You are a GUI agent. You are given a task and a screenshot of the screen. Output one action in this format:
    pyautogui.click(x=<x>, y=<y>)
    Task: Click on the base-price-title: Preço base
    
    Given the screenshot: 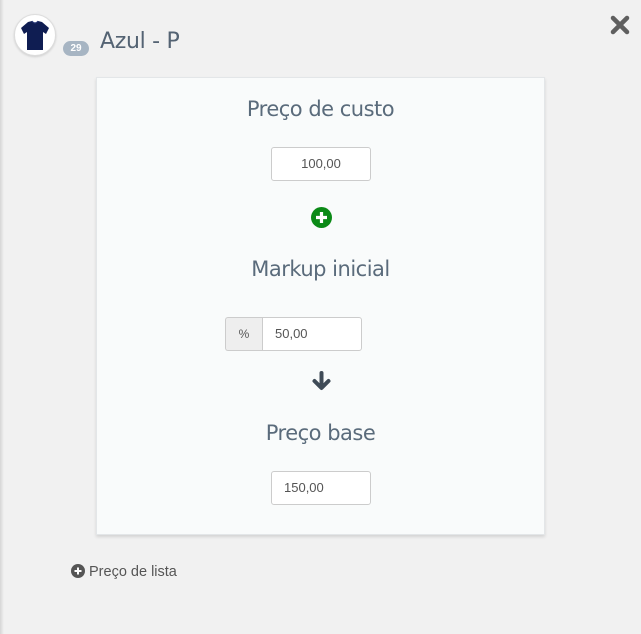 What is the action you would take?
    pyautogui.click(x=320, y=433)
    